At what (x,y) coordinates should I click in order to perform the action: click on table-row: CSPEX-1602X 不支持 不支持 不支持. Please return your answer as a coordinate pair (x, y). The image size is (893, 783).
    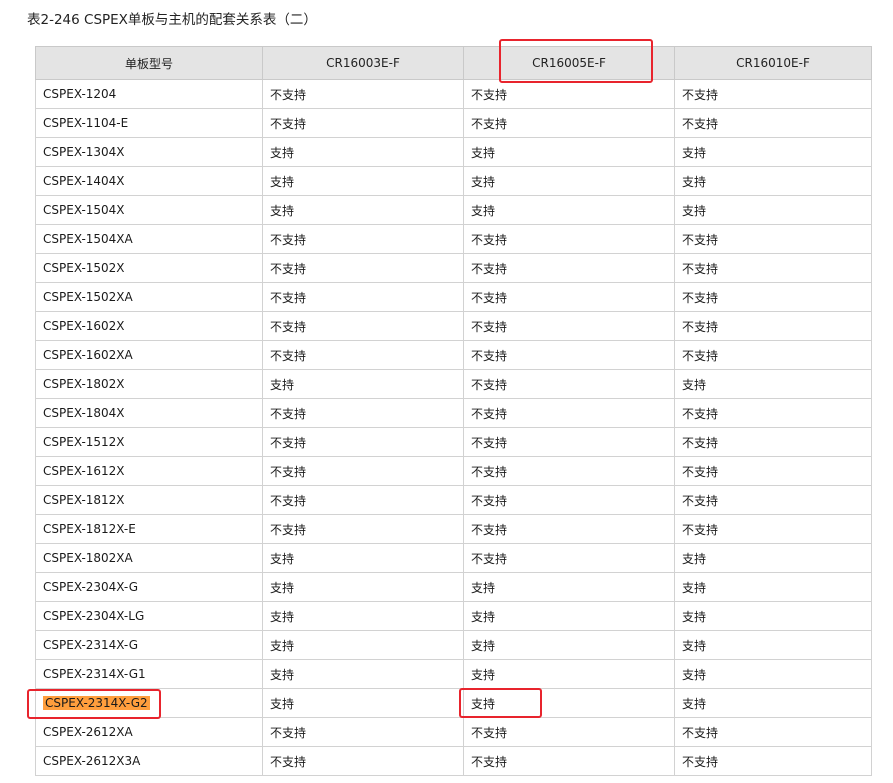
    Looking at the image, I should click on (453, 326).